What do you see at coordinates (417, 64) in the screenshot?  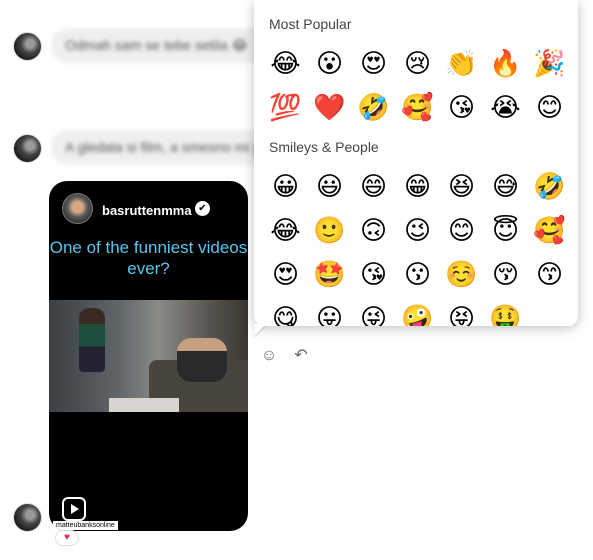 I see `emoji-option: 😢` at bounding box center [417, 64].